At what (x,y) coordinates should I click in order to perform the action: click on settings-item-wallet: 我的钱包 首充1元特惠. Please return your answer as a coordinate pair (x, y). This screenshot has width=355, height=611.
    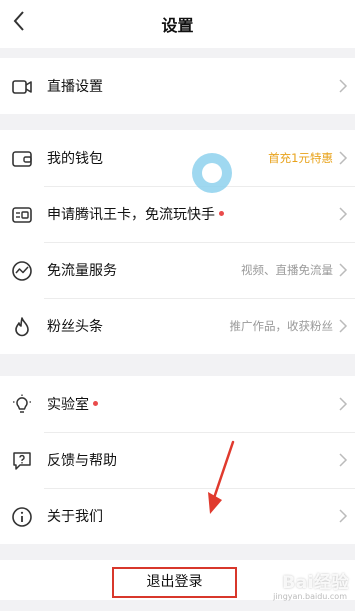
    Looking at the image, I should click on (177, 158).